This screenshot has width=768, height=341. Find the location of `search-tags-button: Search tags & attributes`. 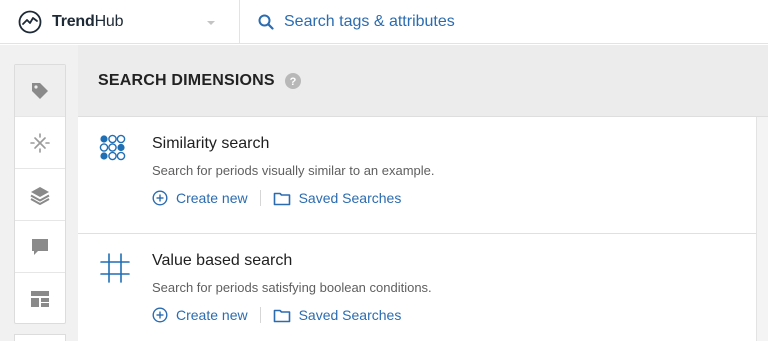

search-tags-button: Search tags & attributes is located at coordinates (347, 22).